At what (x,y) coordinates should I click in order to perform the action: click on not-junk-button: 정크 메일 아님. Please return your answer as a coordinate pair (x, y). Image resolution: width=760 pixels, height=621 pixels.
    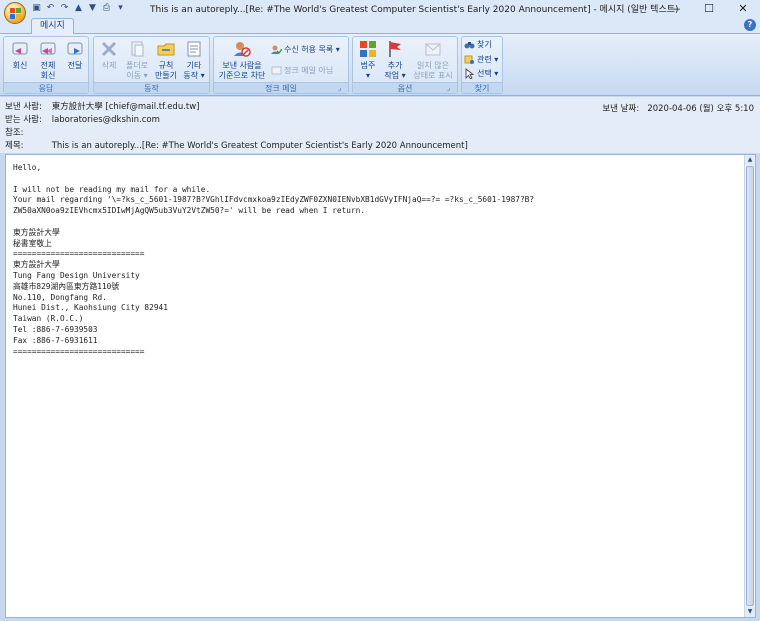
    Looking at the image, I should click on (302, 71).